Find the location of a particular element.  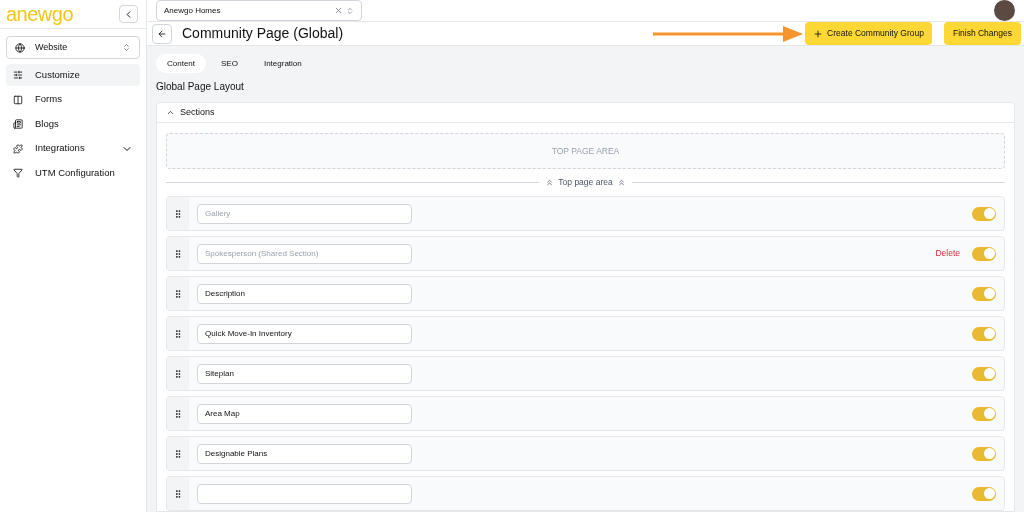

section-name-field: Designable Plans is located at coordinates (304, 453).